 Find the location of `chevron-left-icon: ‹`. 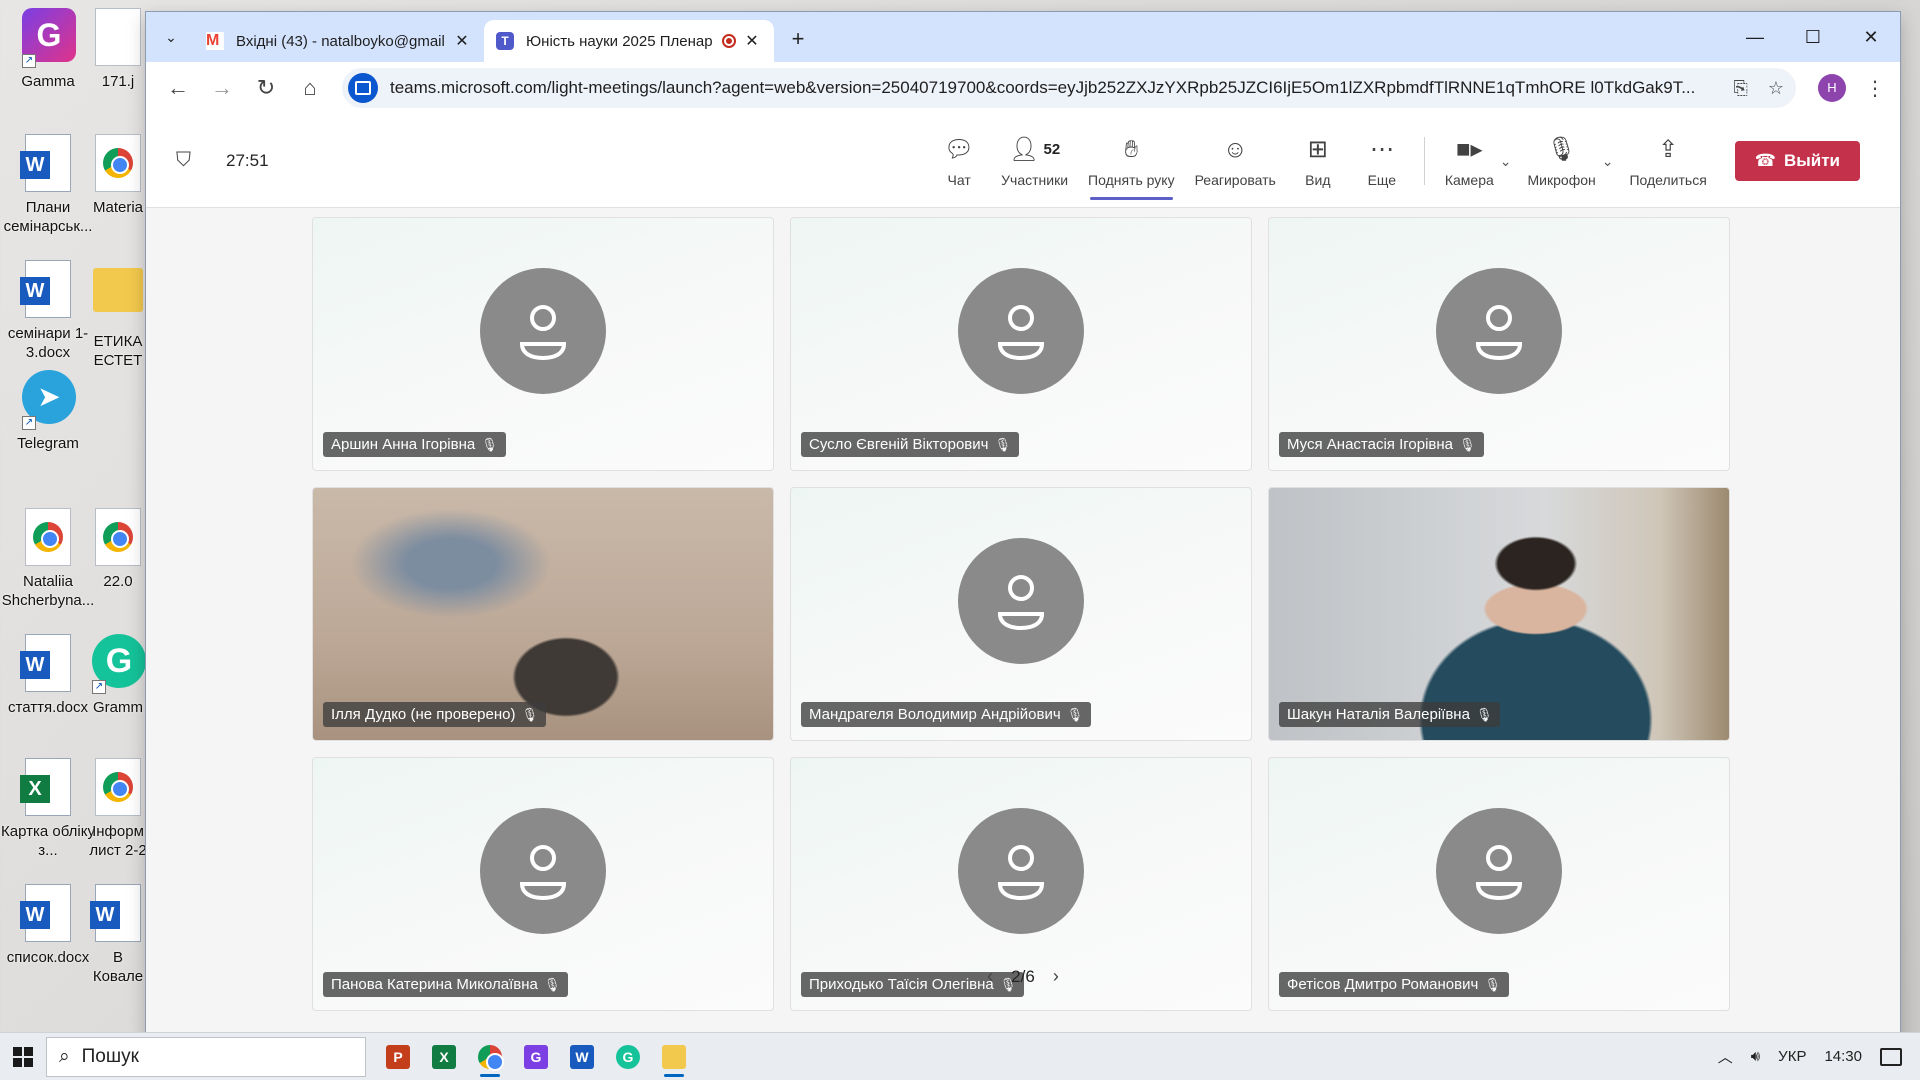

chevron-left-icon: ‹ is located at coordinates (990, 976).